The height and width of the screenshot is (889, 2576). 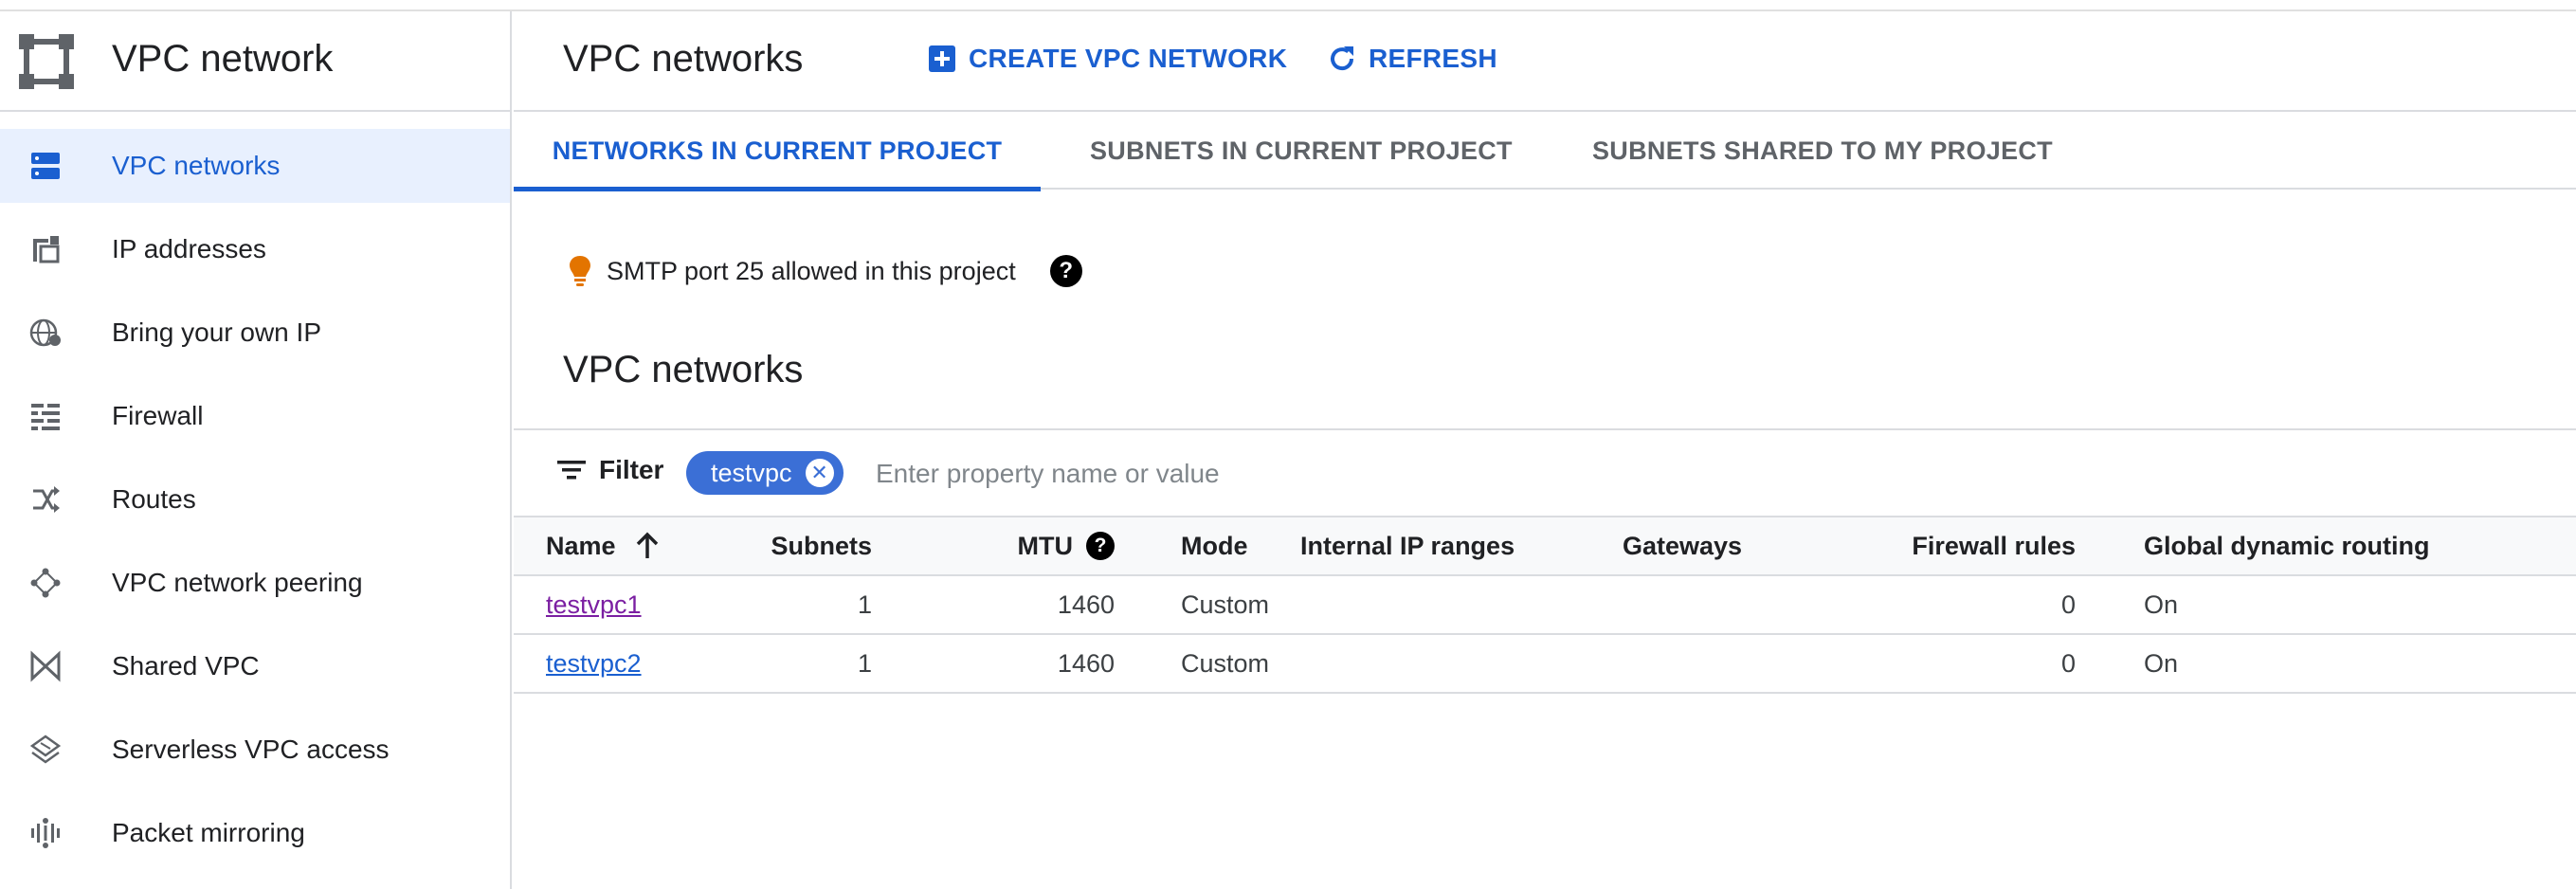 What do you see at coordinates (683, 369) in the screenshot?
I see `section-title: VPC networks` at bounding box center [683, 369].